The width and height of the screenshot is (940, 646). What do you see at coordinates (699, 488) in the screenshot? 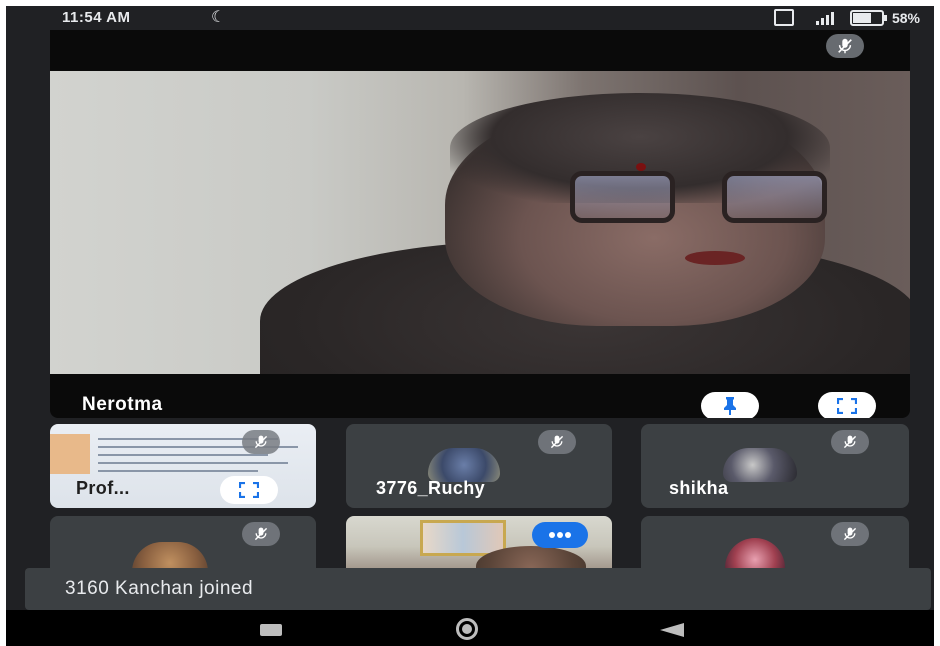
I see `participant-name: shikha` at bounding box center [699, 488].